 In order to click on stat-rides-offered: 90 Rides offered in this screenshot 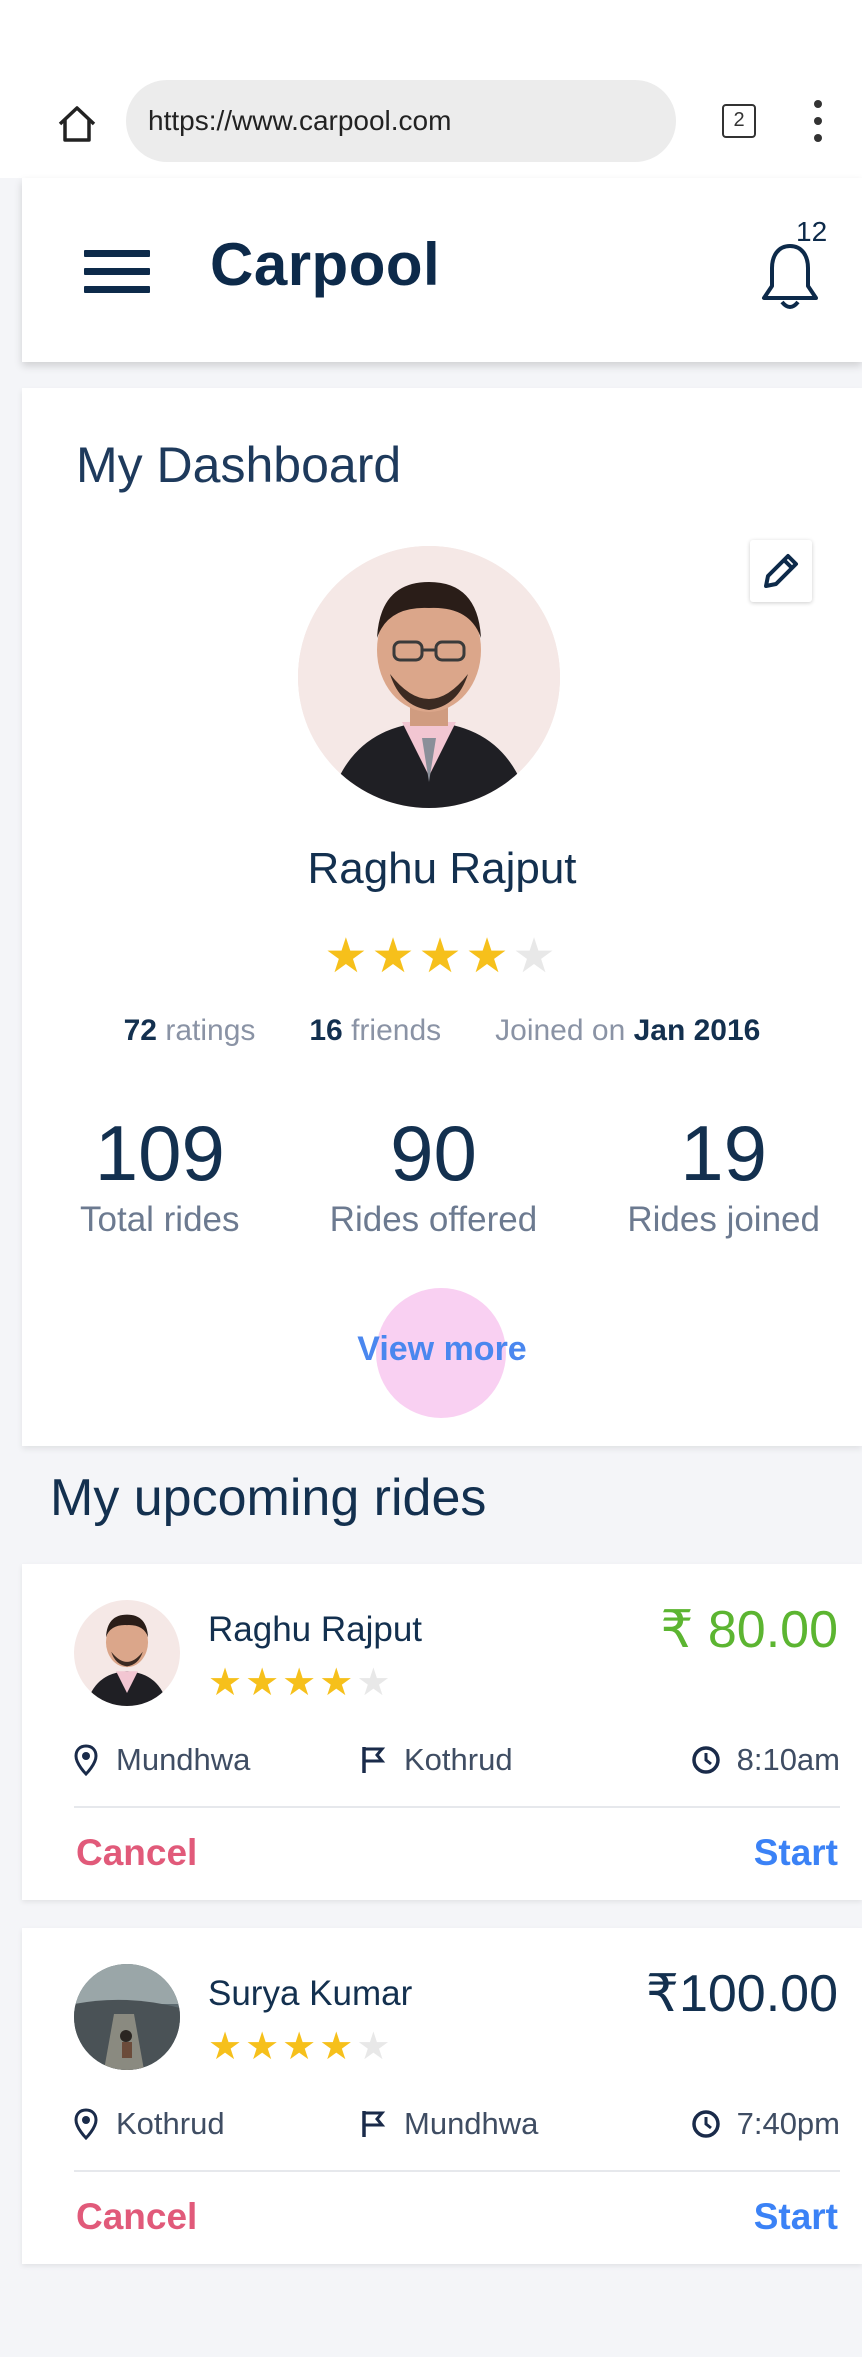, I will do `click(433, 1174)`.